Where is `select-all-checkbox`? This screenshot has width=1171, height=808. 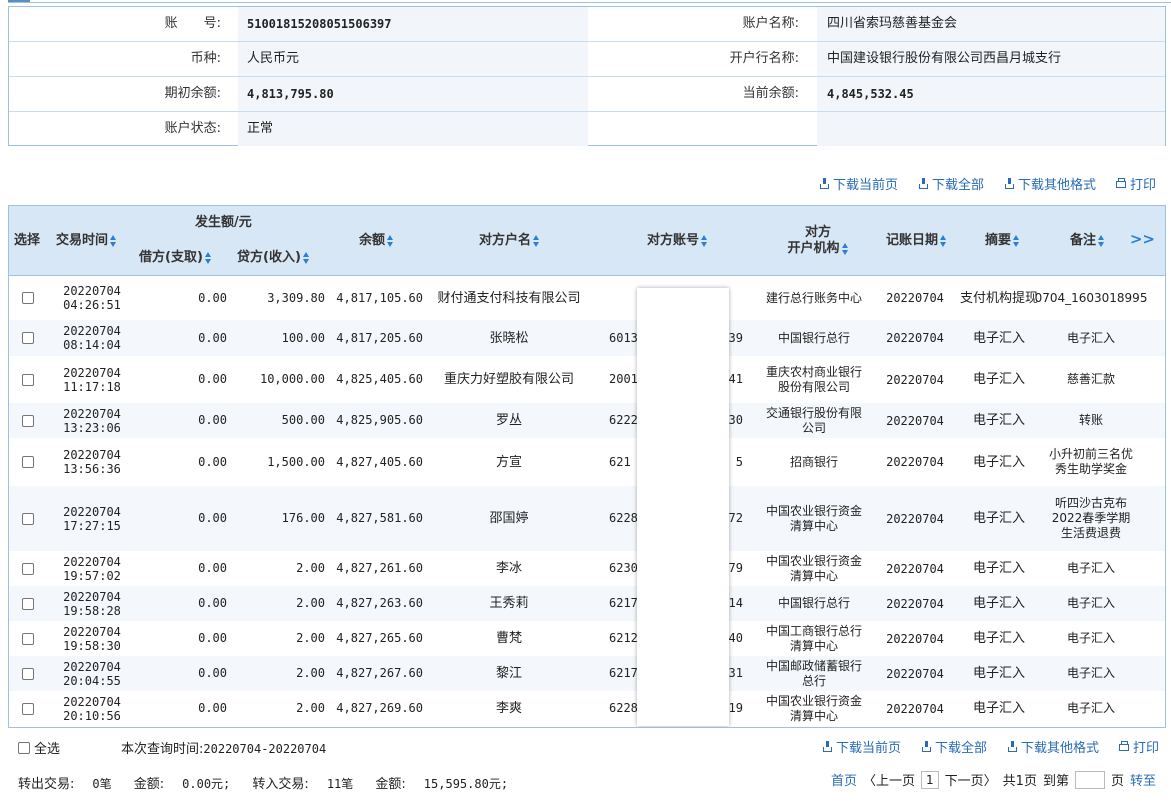 select-all-checkbox is located at coordinates (24, 747).